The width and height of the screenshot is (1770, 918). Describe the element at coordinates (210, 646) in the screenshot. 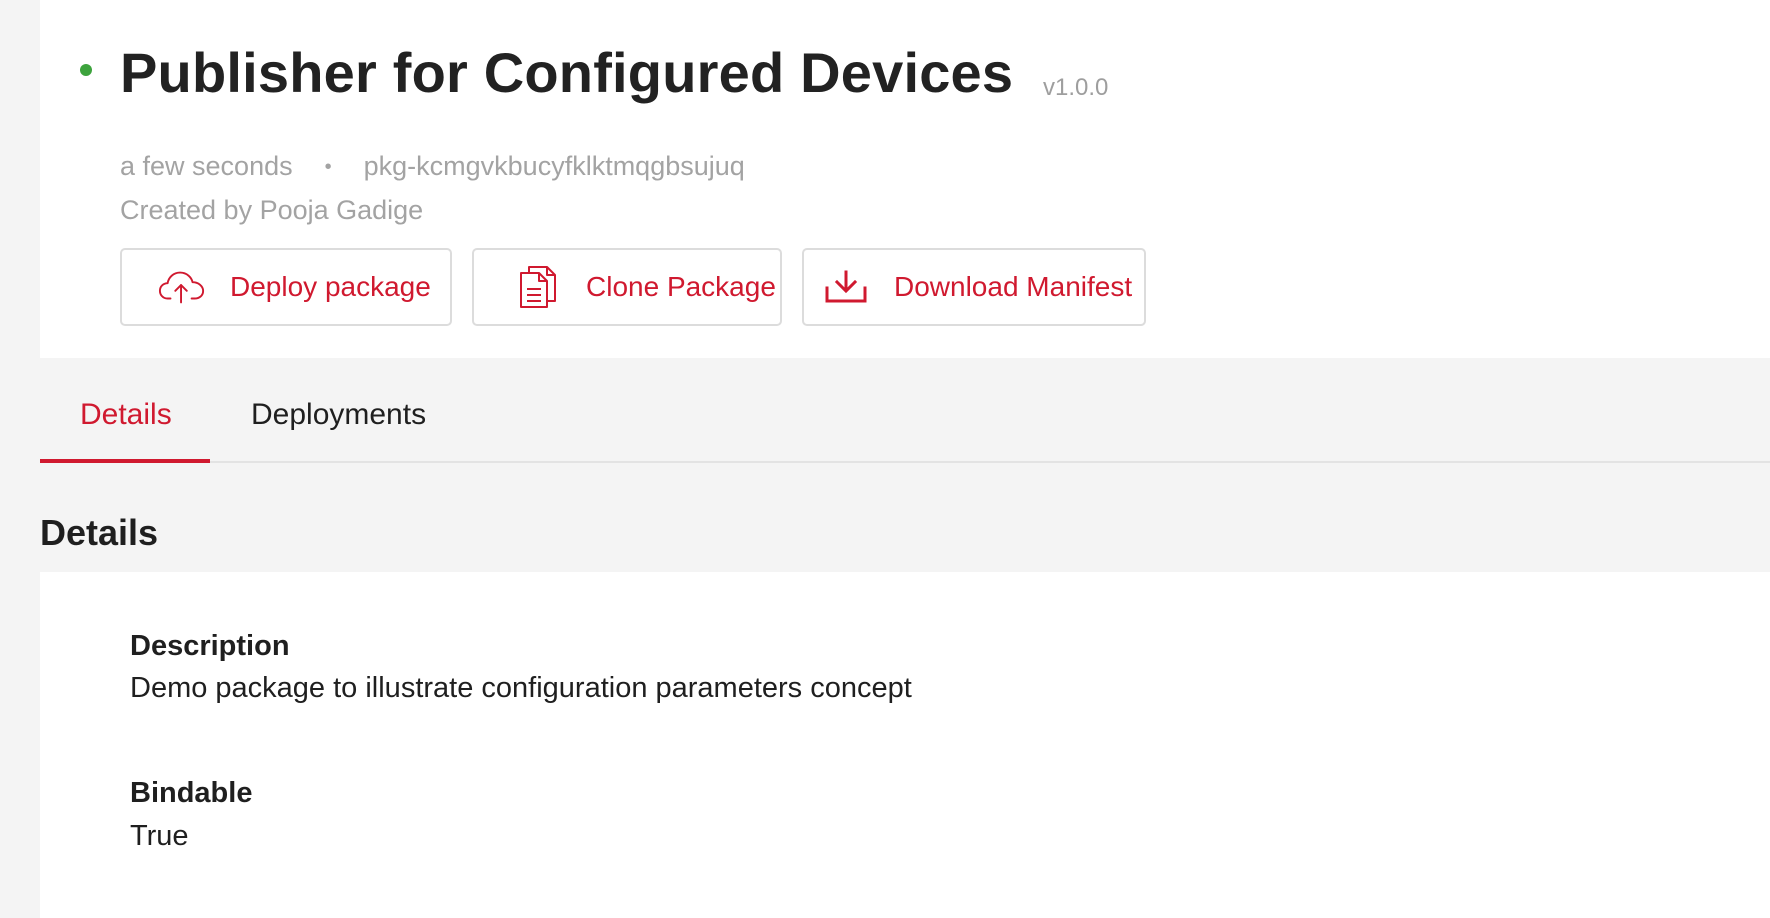

I see `description-label: Description` at that location.